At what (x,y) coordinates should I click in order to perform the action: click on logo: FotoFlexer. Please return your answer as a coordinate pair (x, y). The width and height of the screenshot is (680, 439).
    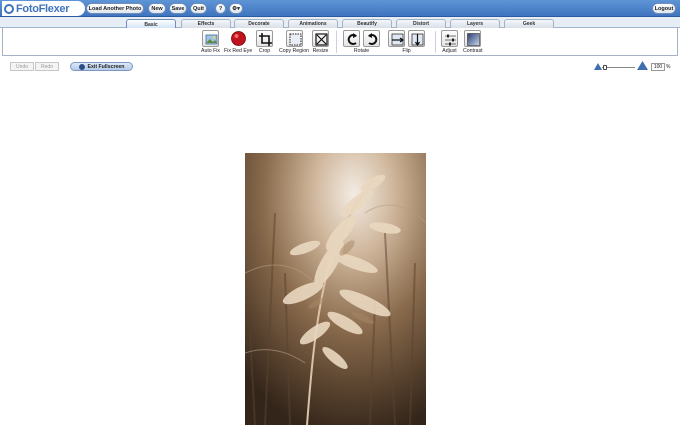
    Looking at the image, I should click on (43, 8).